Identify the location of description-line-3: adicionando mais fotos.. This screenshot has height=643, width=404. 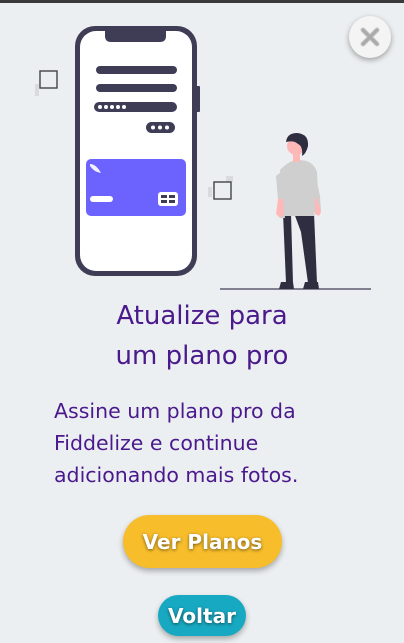
(176, 475).